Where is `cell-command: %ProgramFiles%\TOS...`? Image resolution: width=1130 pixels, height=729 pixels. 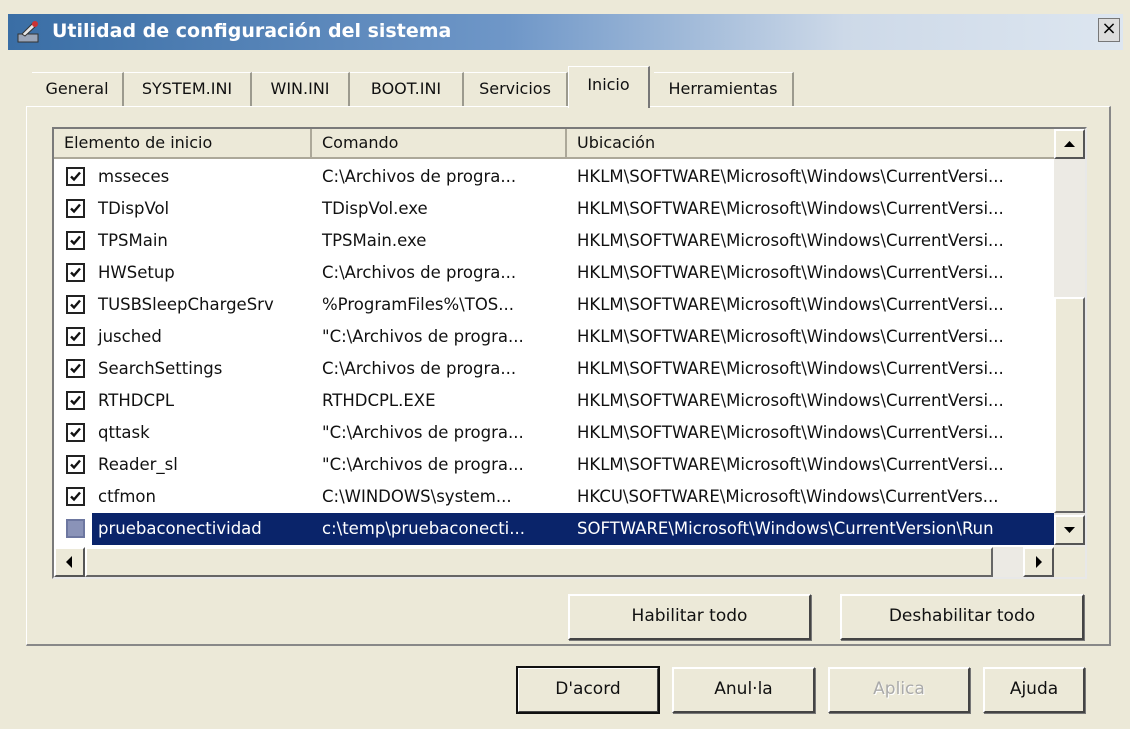 cell-command: %ProgramFiles%\TOS... is located at coordinates (418, 304).